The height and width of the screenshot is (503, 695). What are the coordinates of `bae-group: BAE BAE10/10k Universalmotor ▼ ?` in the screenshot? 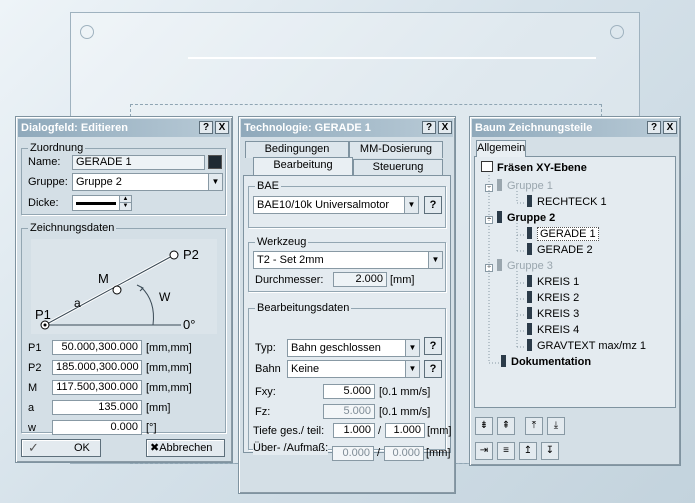 It's located at (347, 204).